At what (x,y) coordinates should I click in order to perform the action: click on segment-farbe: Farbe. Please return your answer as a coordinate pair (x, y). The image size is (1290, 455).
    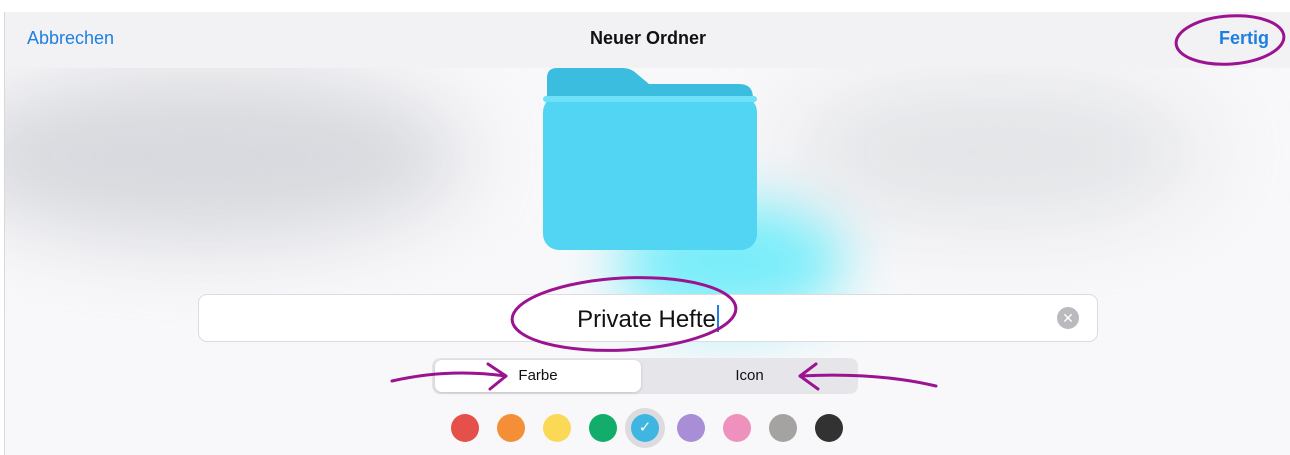
    Looking at the image, I should click on (538, 376).